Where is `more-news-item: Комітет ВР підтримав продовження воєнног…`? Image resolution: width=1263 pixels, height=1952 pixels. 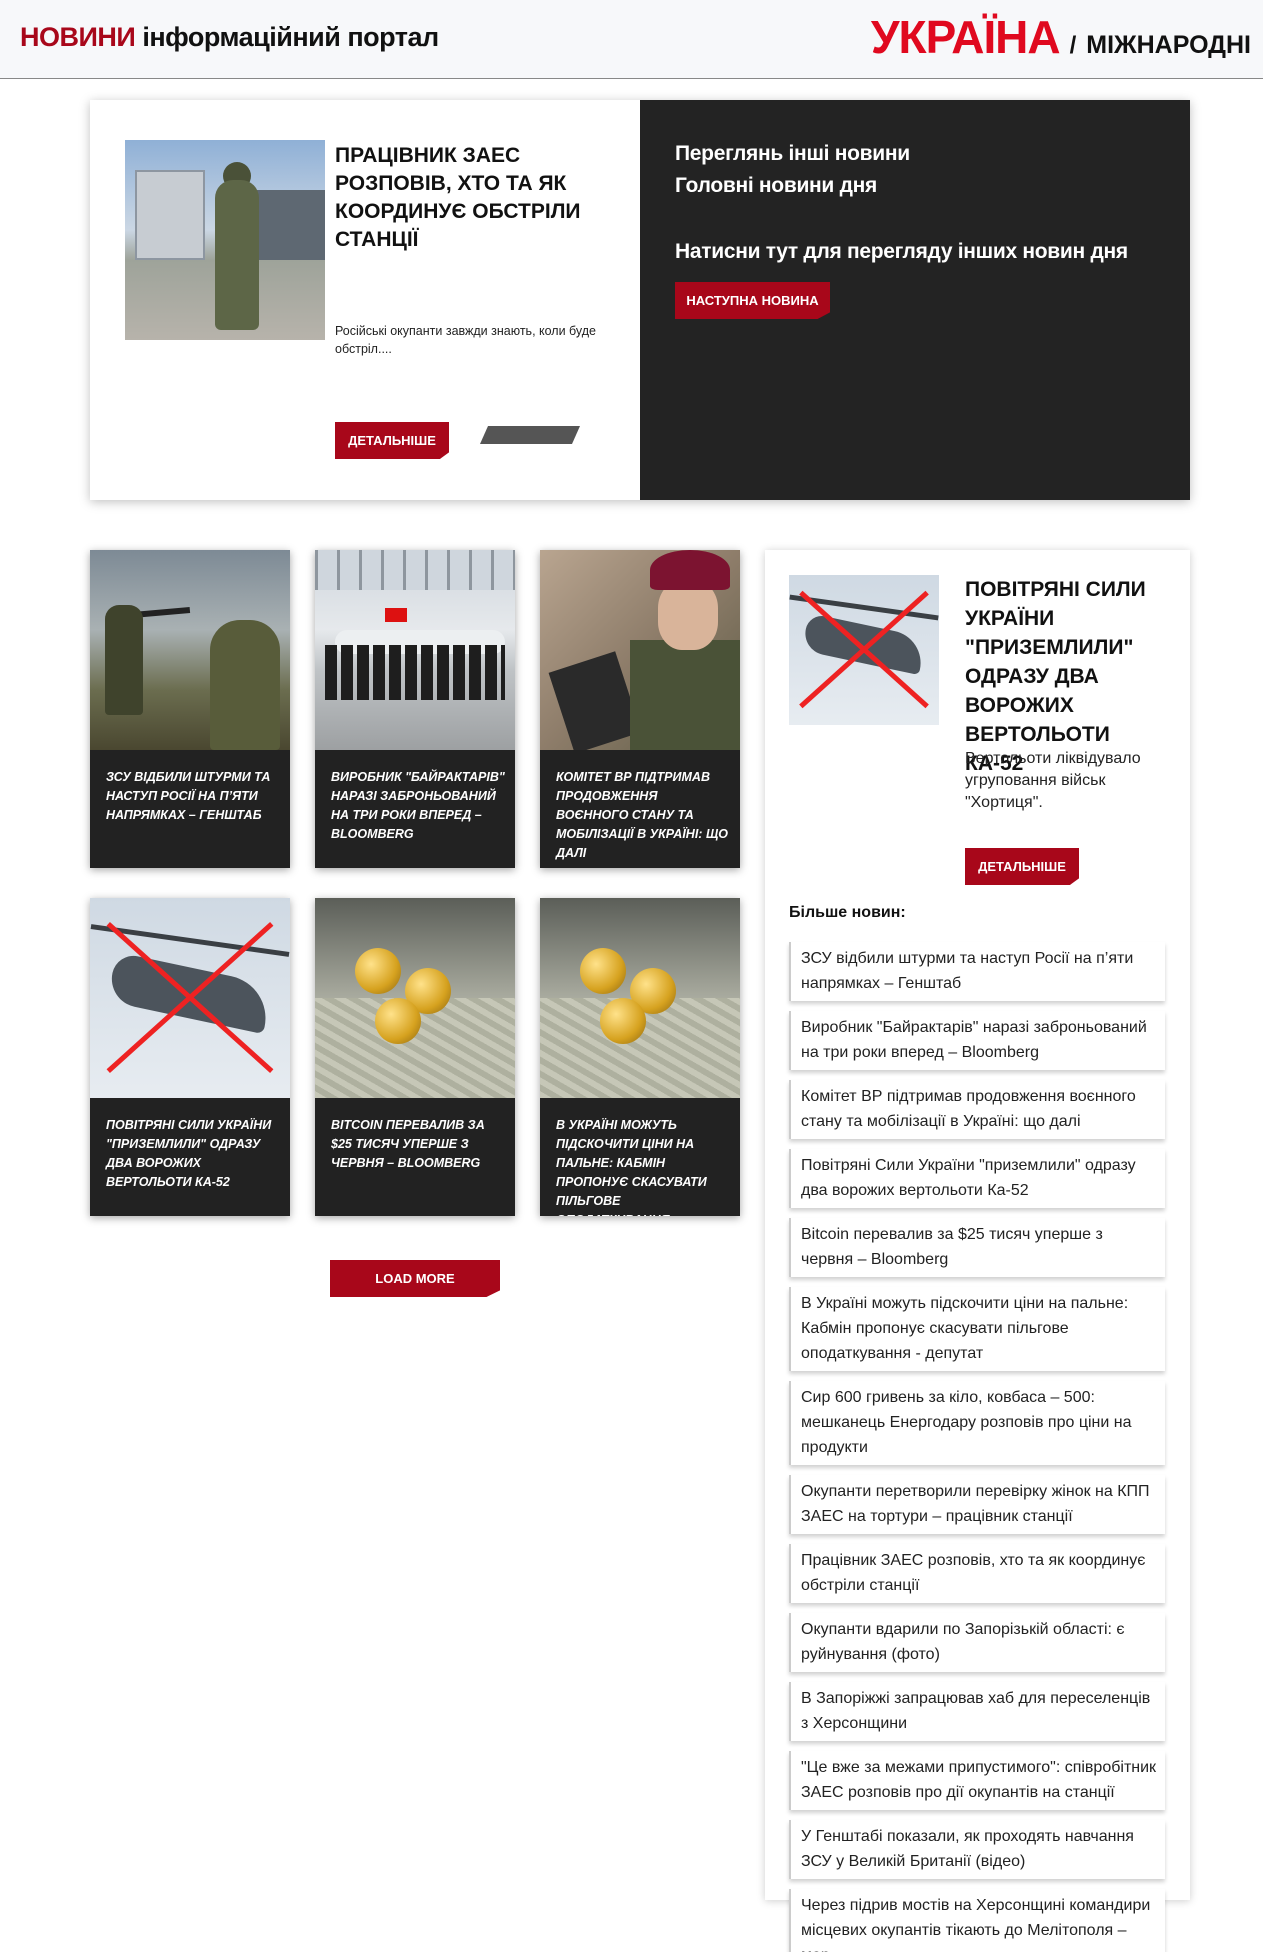 more-news-item: Комітет ВР підтримав продовження воєнног… is located at coordinates (977, 1109).